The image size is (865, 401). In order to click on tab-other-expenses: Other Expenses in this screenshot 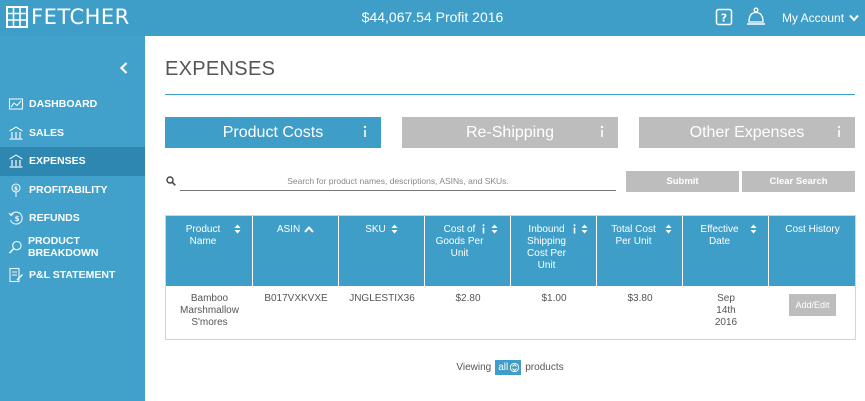, I will do `click(747, 132)`.